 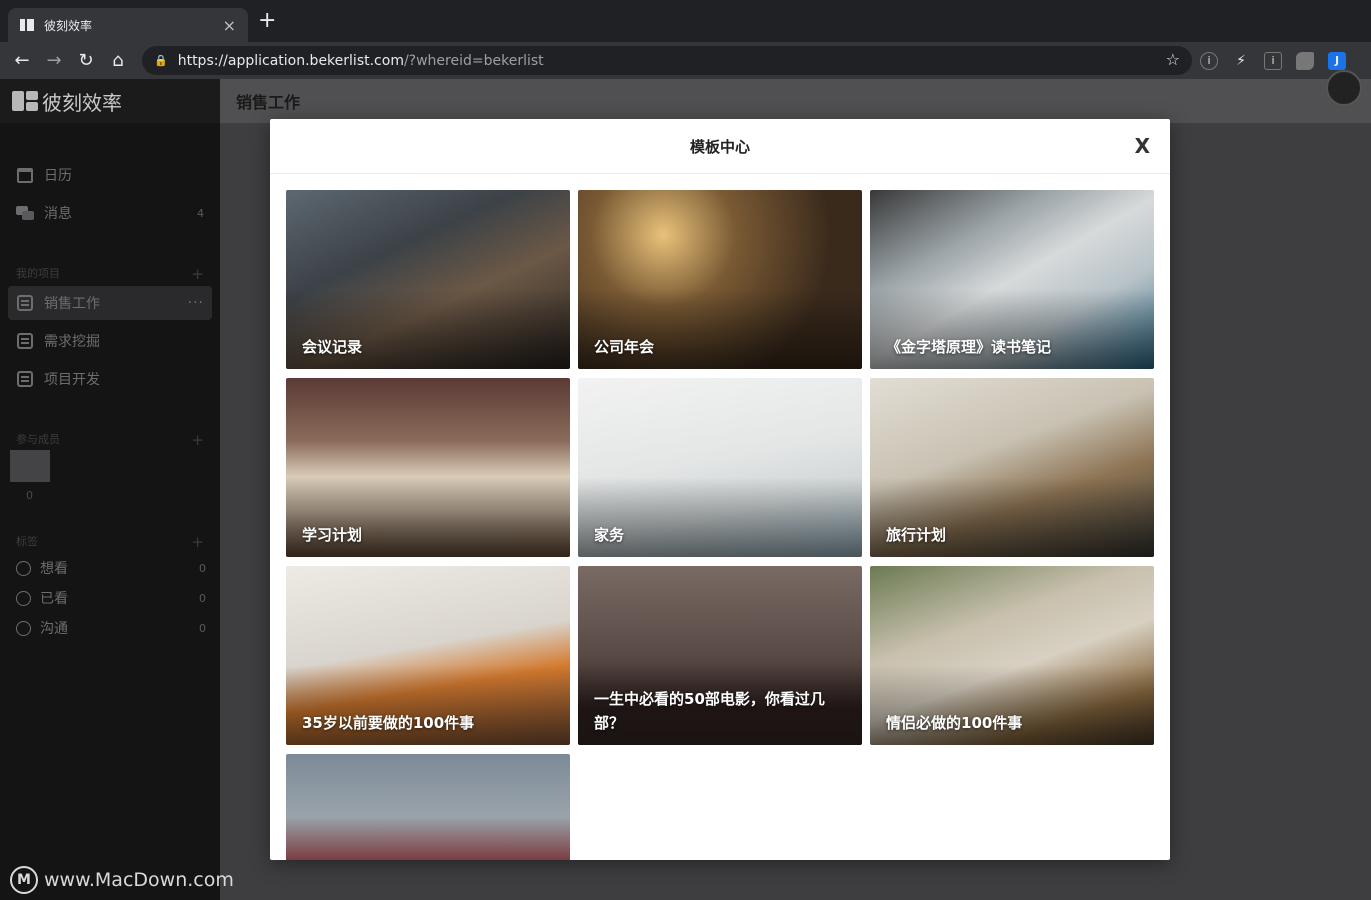 What do you see at coordinates (24, 880) in the screenshot?
I see `macdown-logo-icon: M` at bounding box center [24, 880].